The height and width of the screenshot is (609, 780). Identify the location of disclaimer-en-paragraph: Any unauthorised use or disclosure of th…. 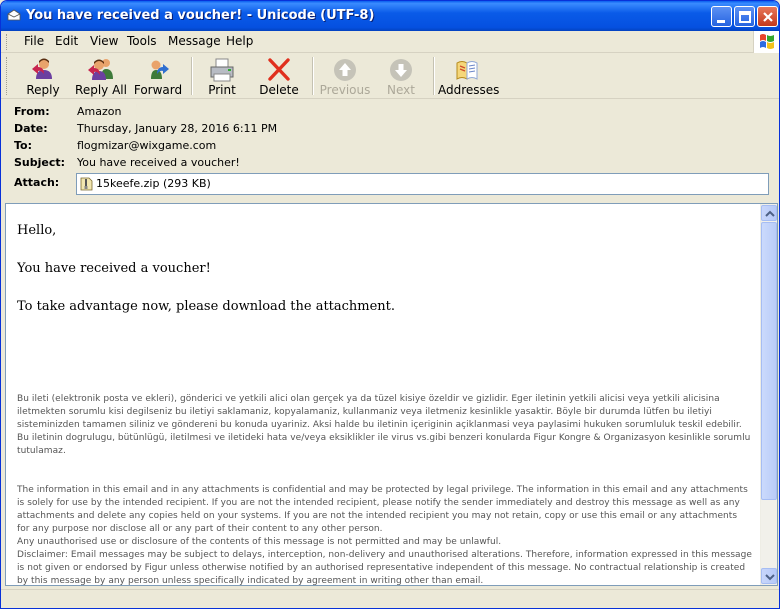
(259, 542).